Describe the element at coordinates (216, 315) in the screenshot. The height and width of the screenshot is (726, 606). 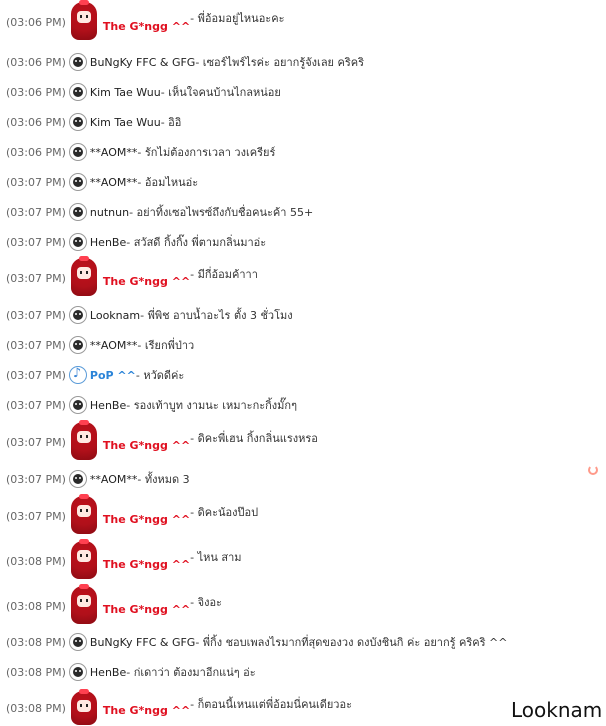
I see `message-text: - พี่พิช อาบน้ำอะไร ตั้ง 3 ชั่วโมง` at that location.